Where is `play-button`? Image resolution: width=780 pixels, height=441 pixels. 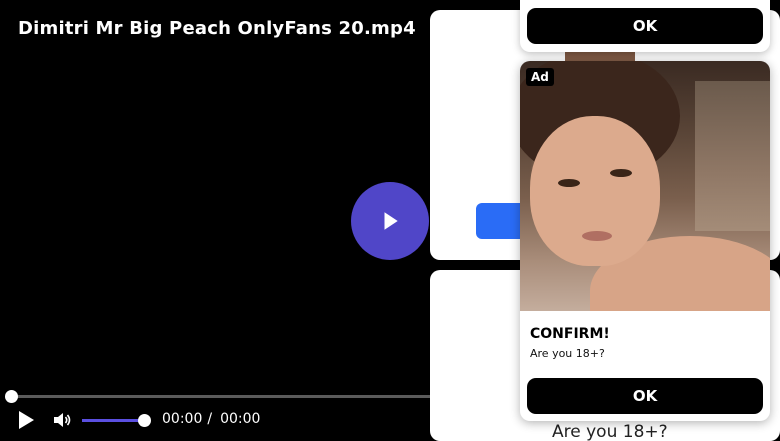 play-button is located at coordinates (26, 420).